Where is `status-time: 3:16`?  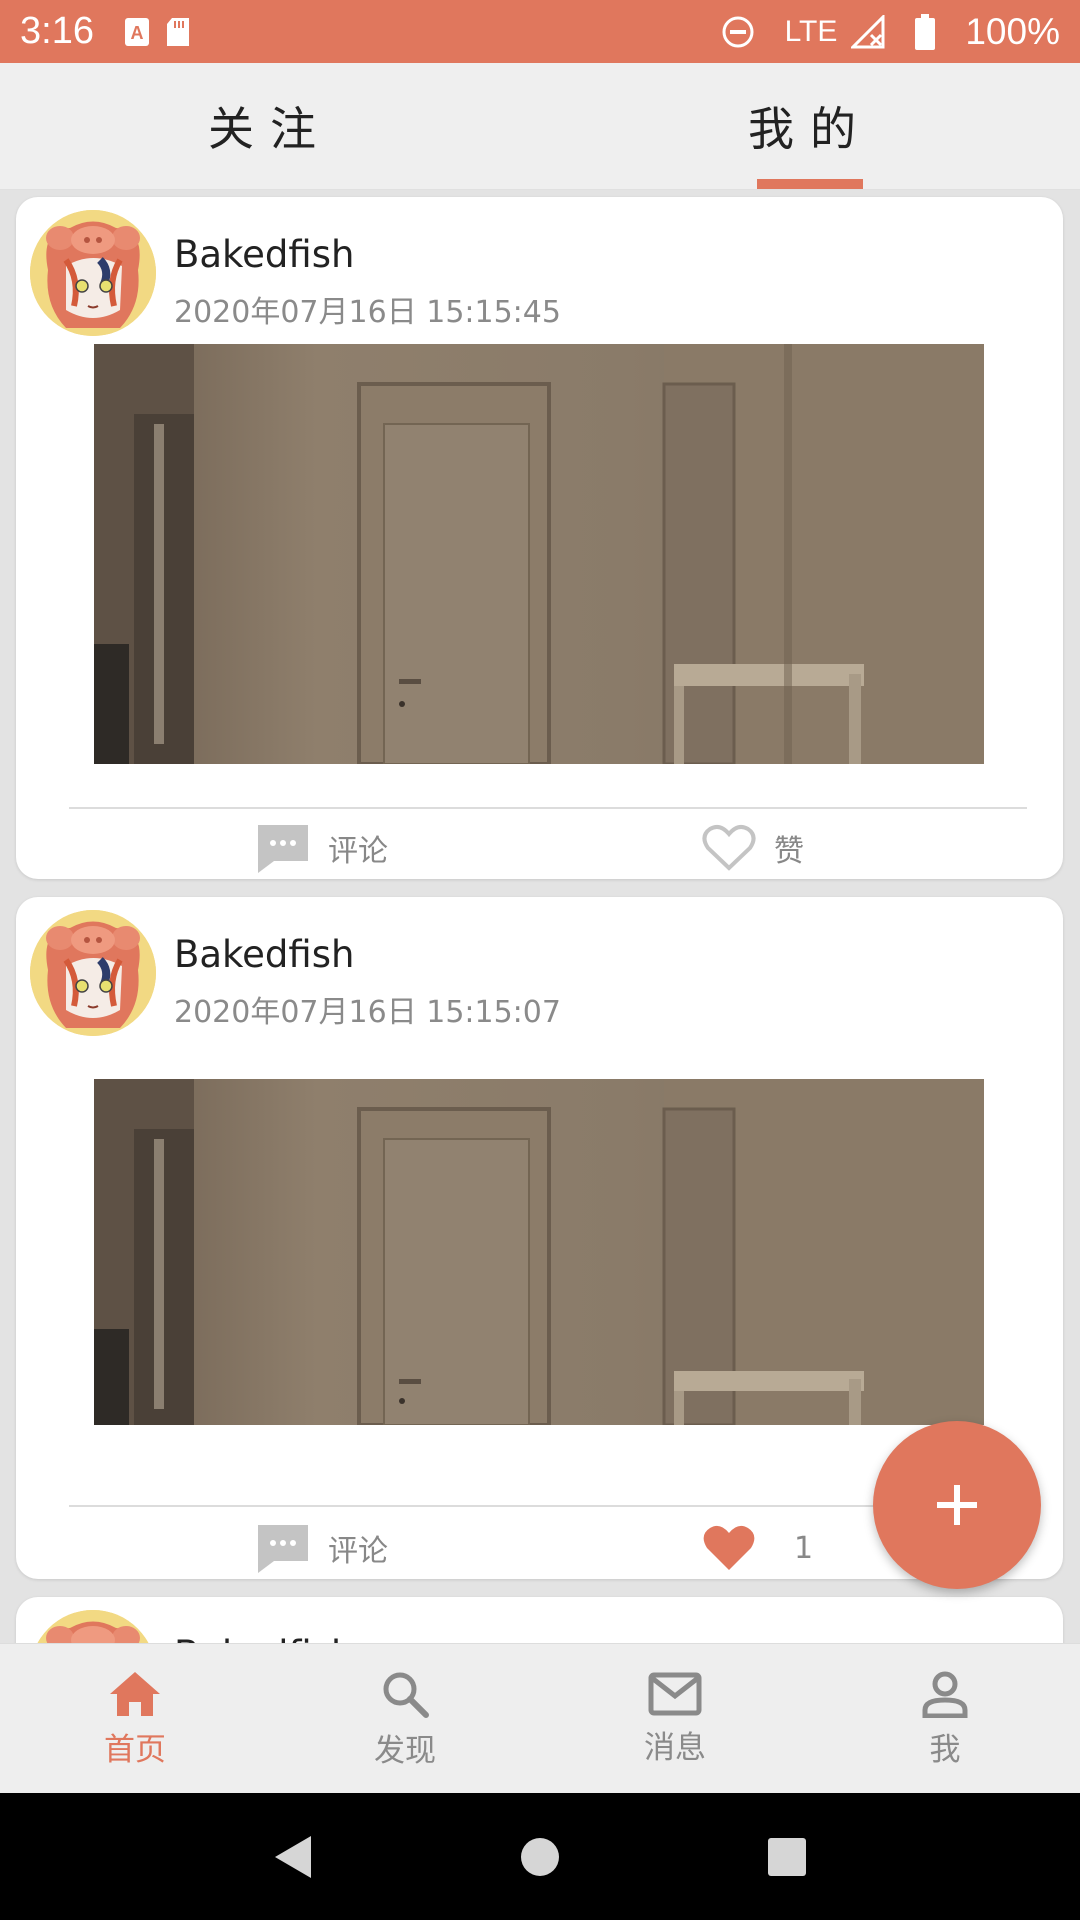
status-time: 3:16 is located at coordinates (57, 31).